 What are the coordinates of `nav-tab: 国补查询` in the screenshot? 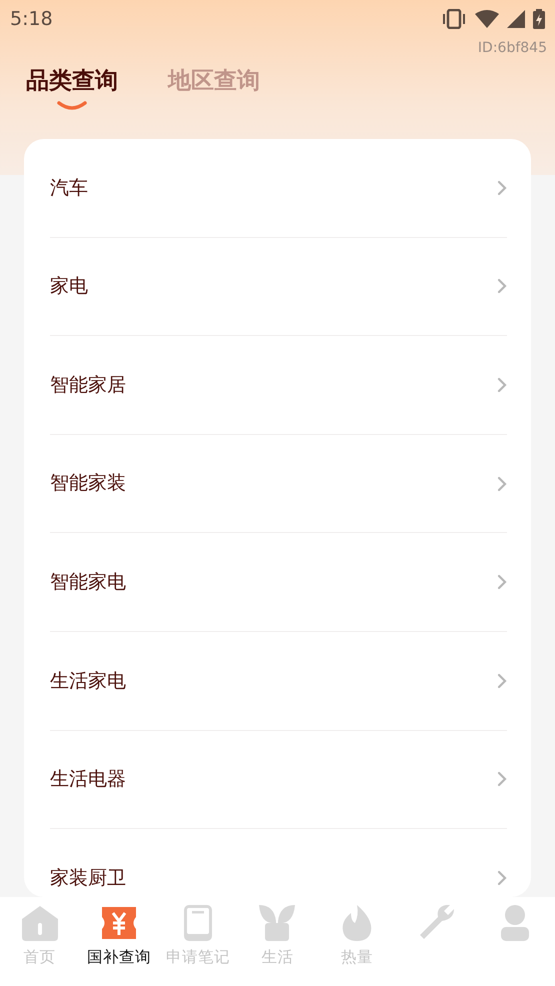 It's located at (119, 941).